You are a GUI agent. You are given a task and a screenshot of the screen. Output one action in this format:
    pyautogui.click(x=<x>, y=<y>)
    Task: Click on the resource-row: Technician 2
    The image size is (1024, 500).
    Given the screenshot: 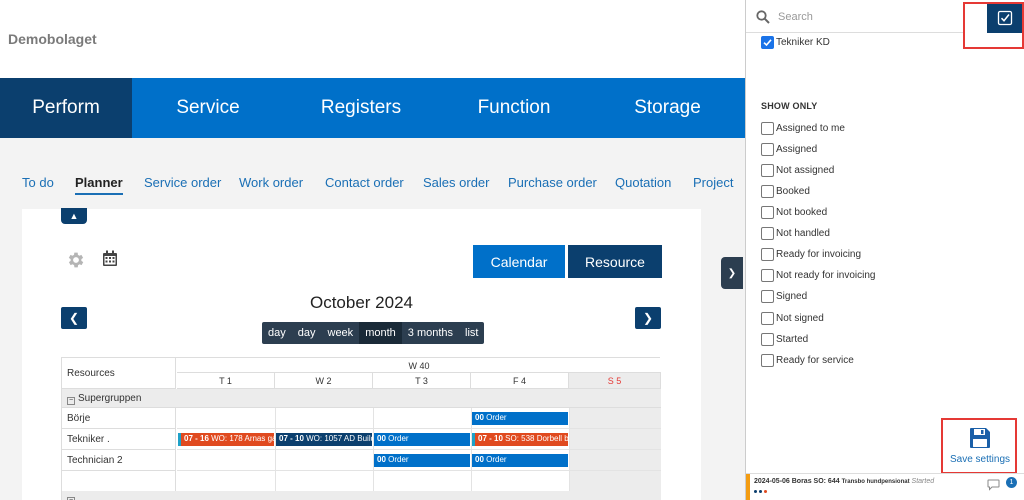 What is the action you would take?
    pyautogui.click(x=119, y=460)
    